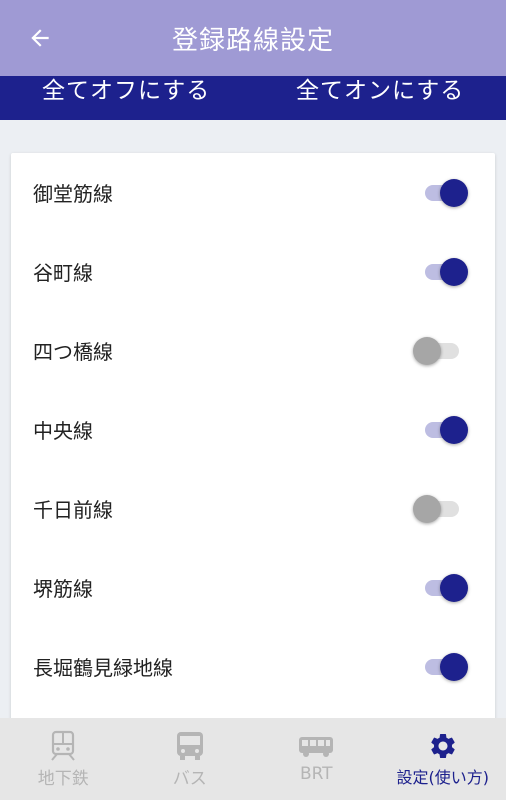 The height and width of the screenshot is (800, 506). I want to click on bottom-navigation: 地下鉄 バス BRT 設定(使い方), so click(253, 759).